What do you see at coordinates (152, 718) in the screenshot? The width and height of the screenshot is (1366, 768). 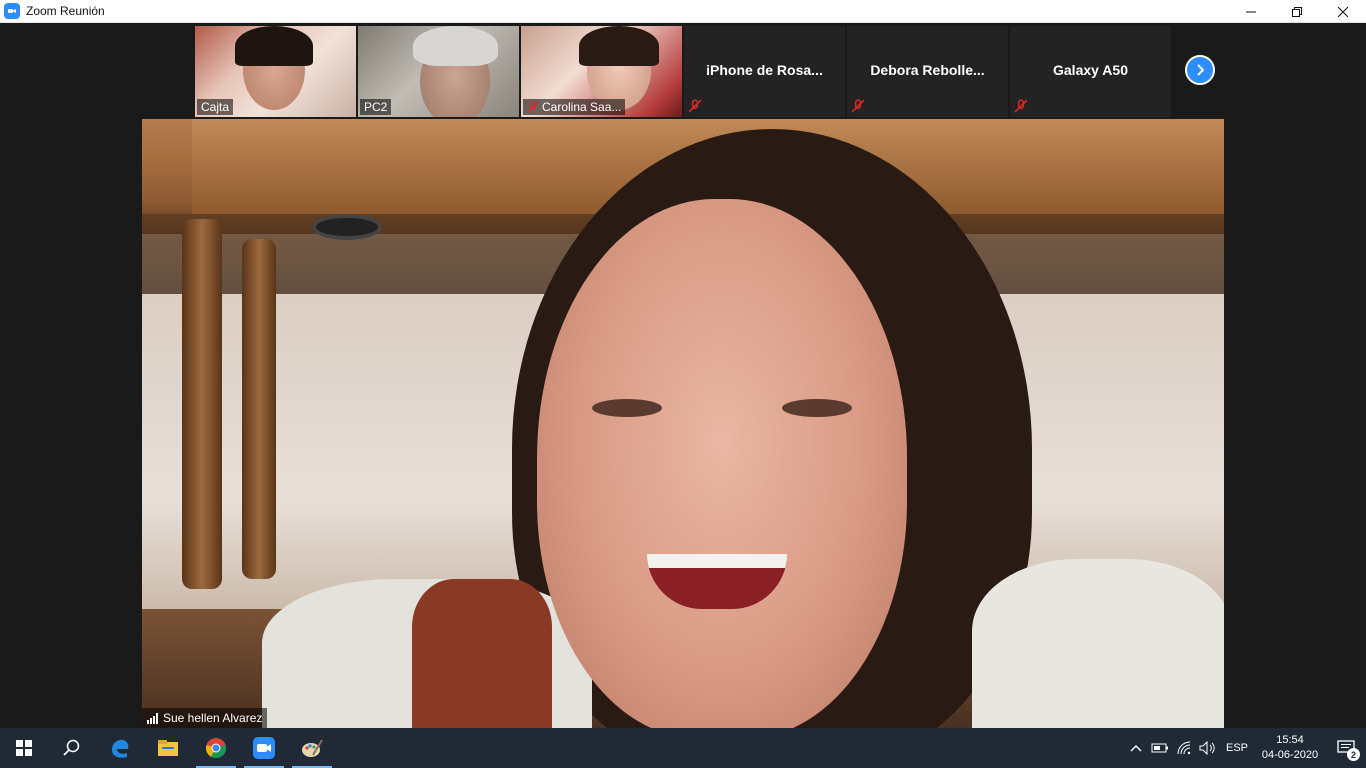 I see `signal-bars-icon` at bounding box center [152, 718].